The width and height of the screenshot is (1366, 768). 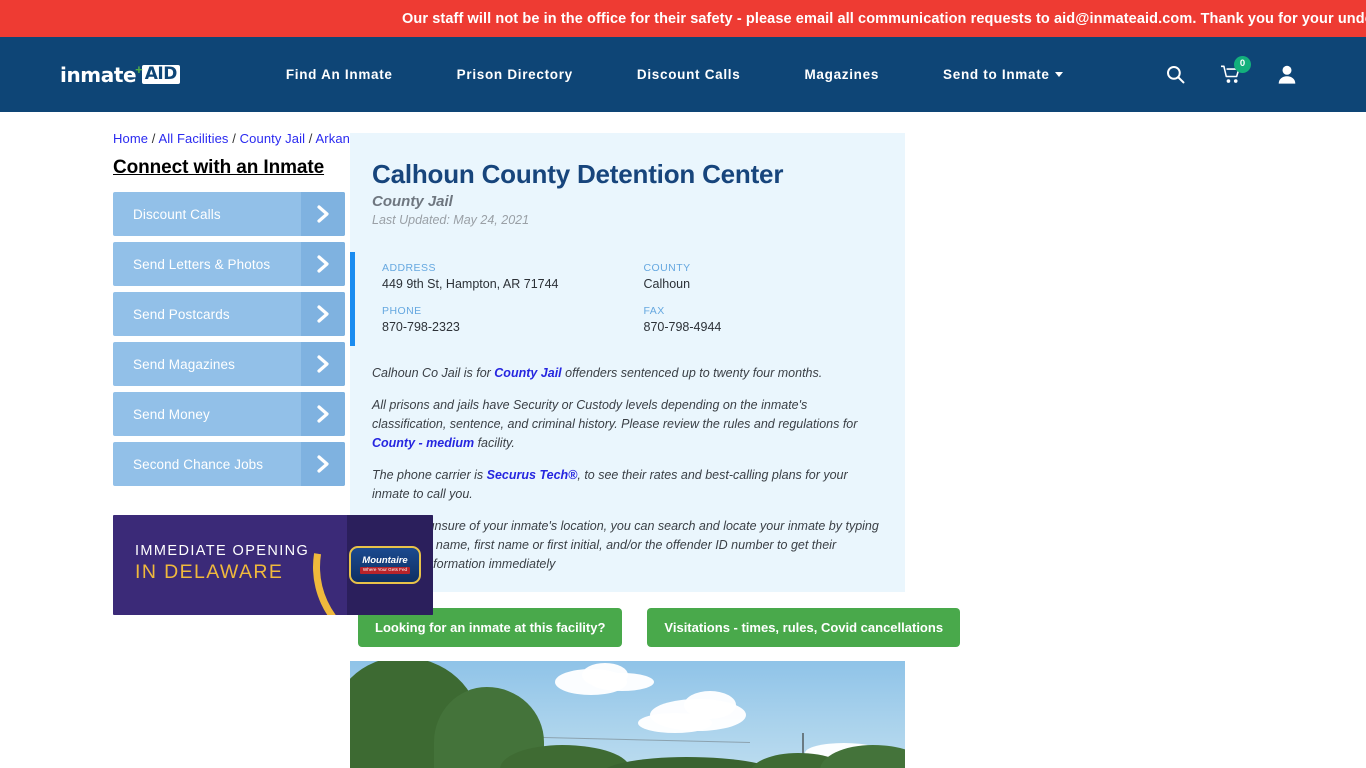 I want to click on nav-item-discount-calls: Discount Calls, so click(x=689, y=74).